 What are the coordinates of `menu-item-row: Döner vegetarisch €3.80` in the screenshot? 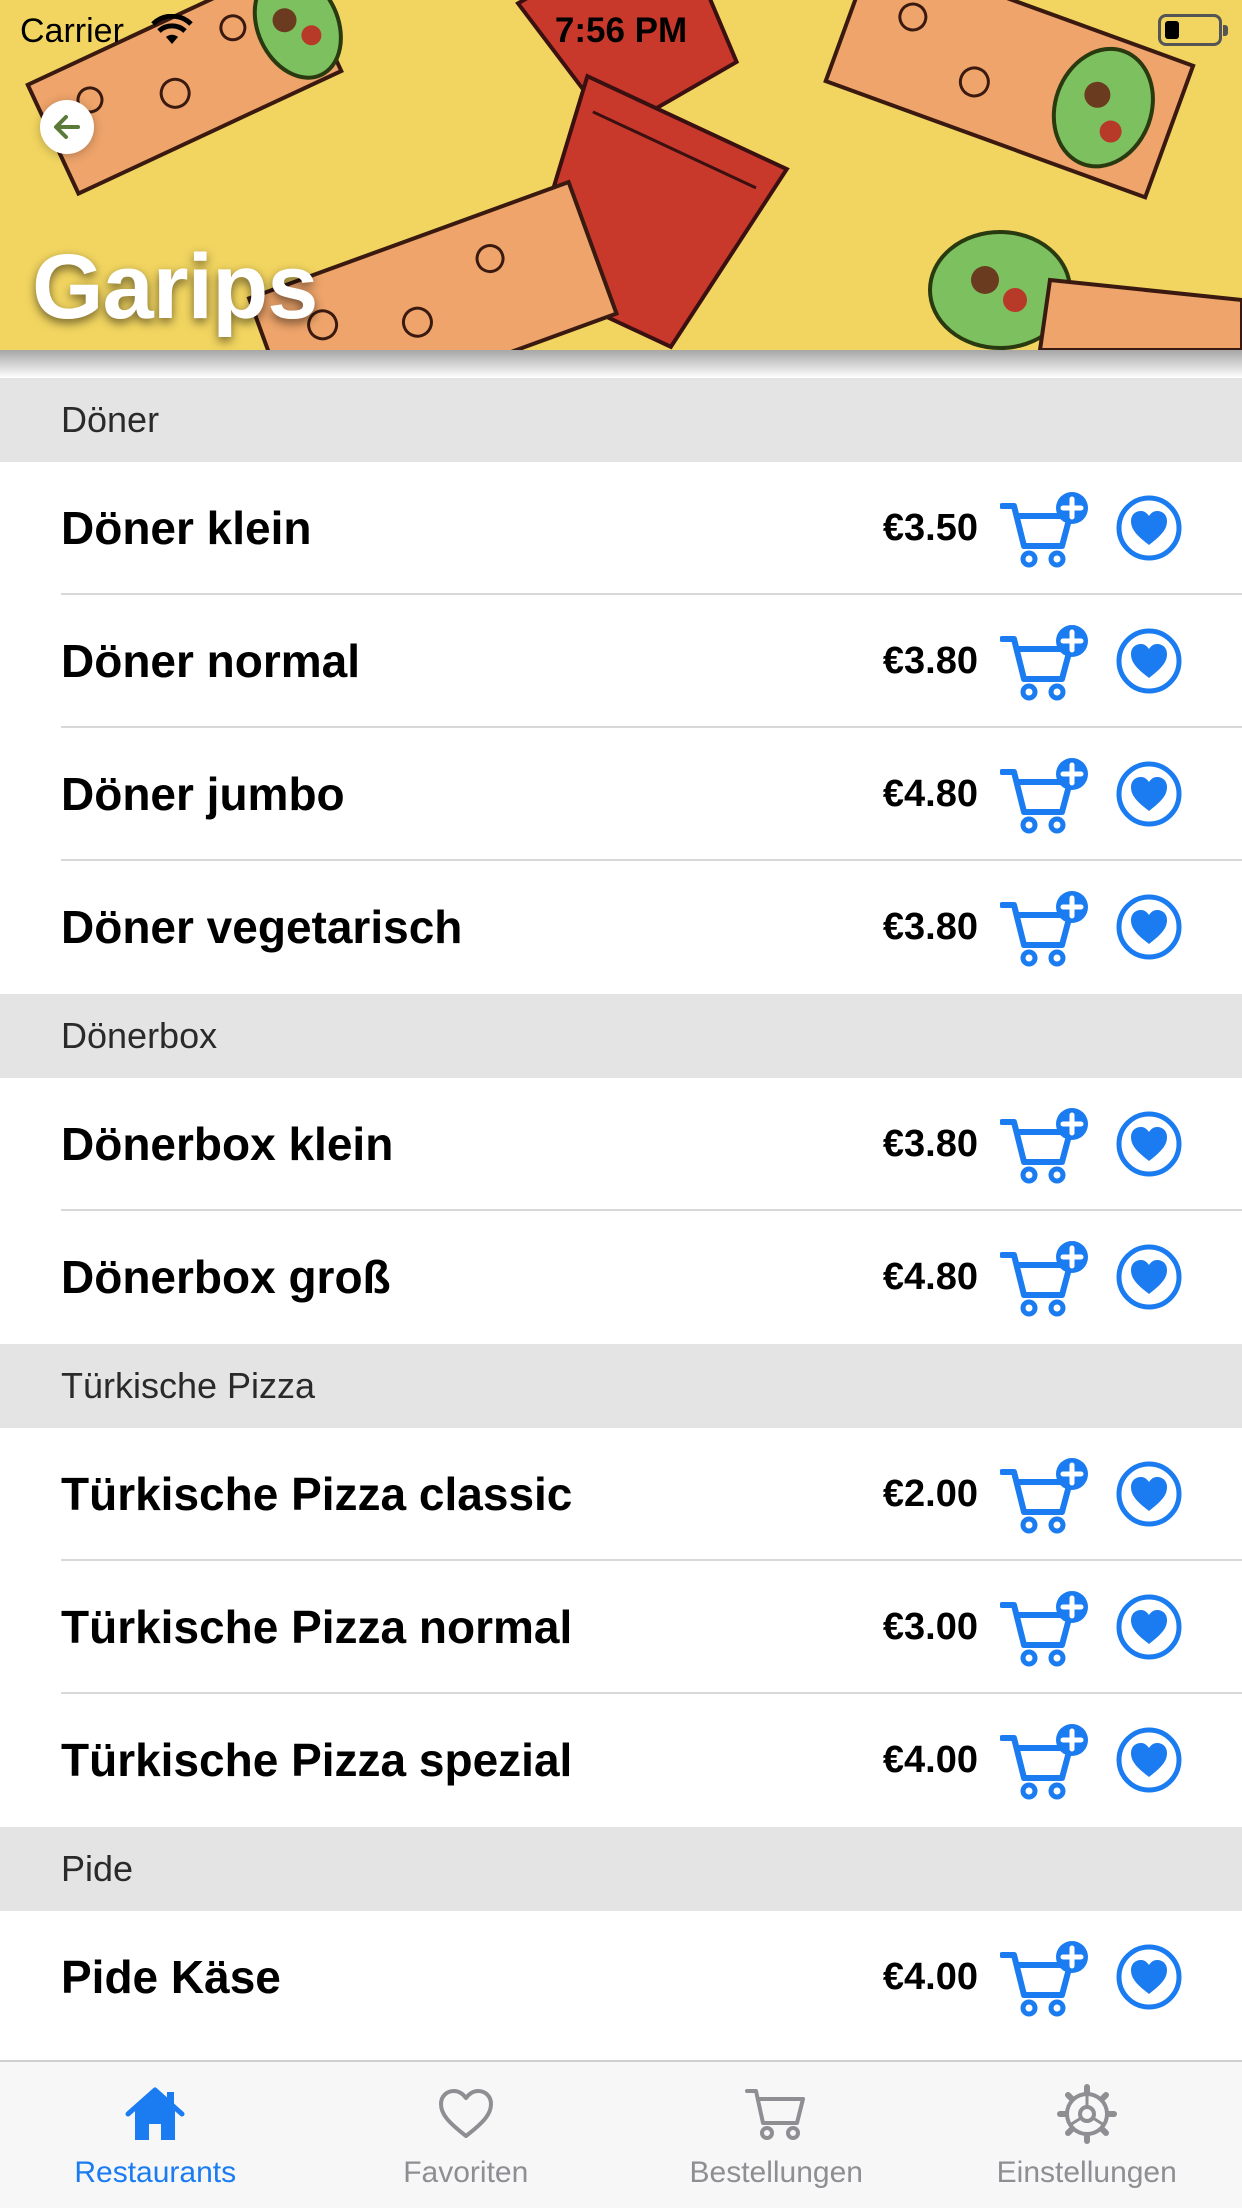 It's located at (621, 927).